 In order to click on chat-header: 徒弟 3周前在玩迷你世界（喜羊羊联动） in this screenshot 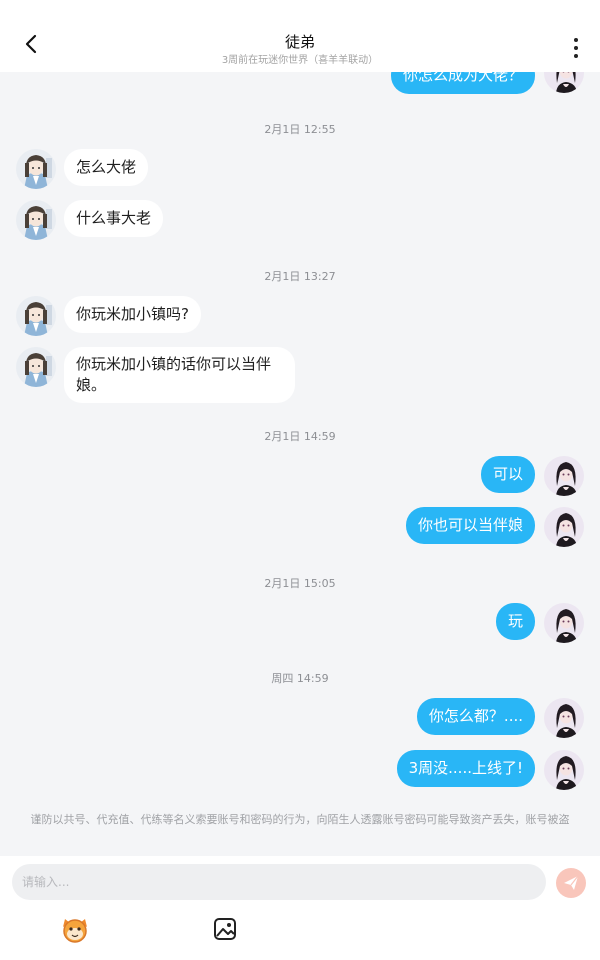, I will do `click(300, 36)`.